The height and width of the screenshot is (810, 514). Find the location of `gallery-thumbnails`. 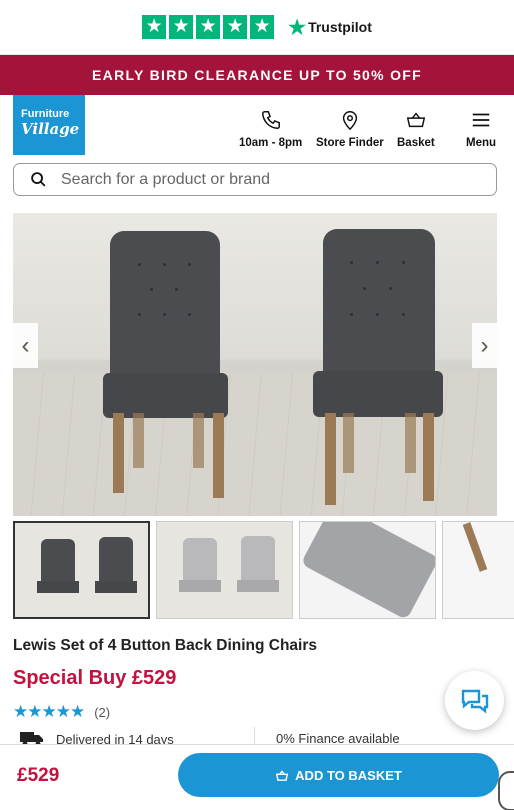

gallery-thumbnails is located at coordinates (263, 570).